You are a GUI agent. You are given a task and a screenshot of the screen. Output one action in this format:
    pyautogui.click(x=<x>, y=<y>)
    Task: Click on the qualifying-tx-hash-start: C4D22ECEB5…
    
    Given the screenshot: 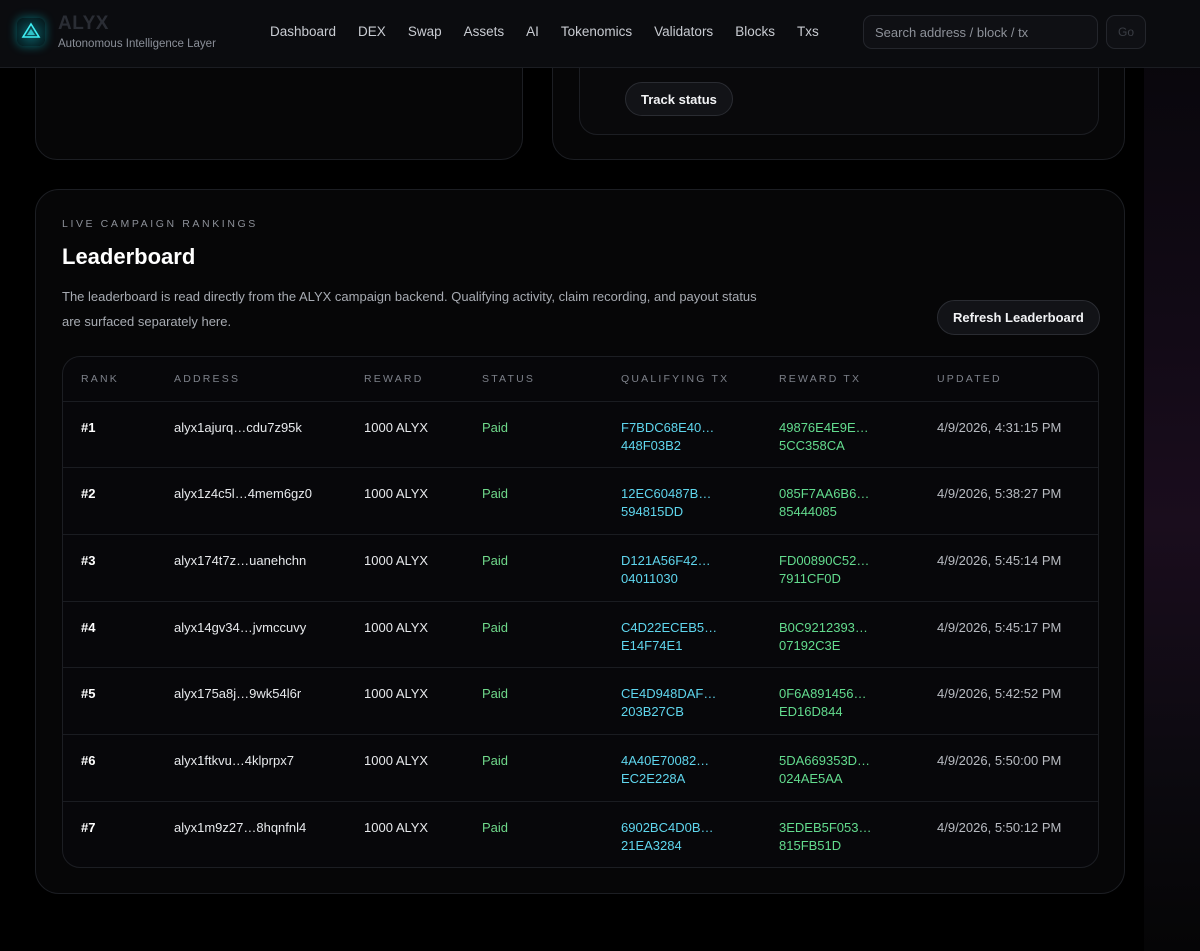 What is the action you would take?
    pyautogui.click(x=700, y=628)
    